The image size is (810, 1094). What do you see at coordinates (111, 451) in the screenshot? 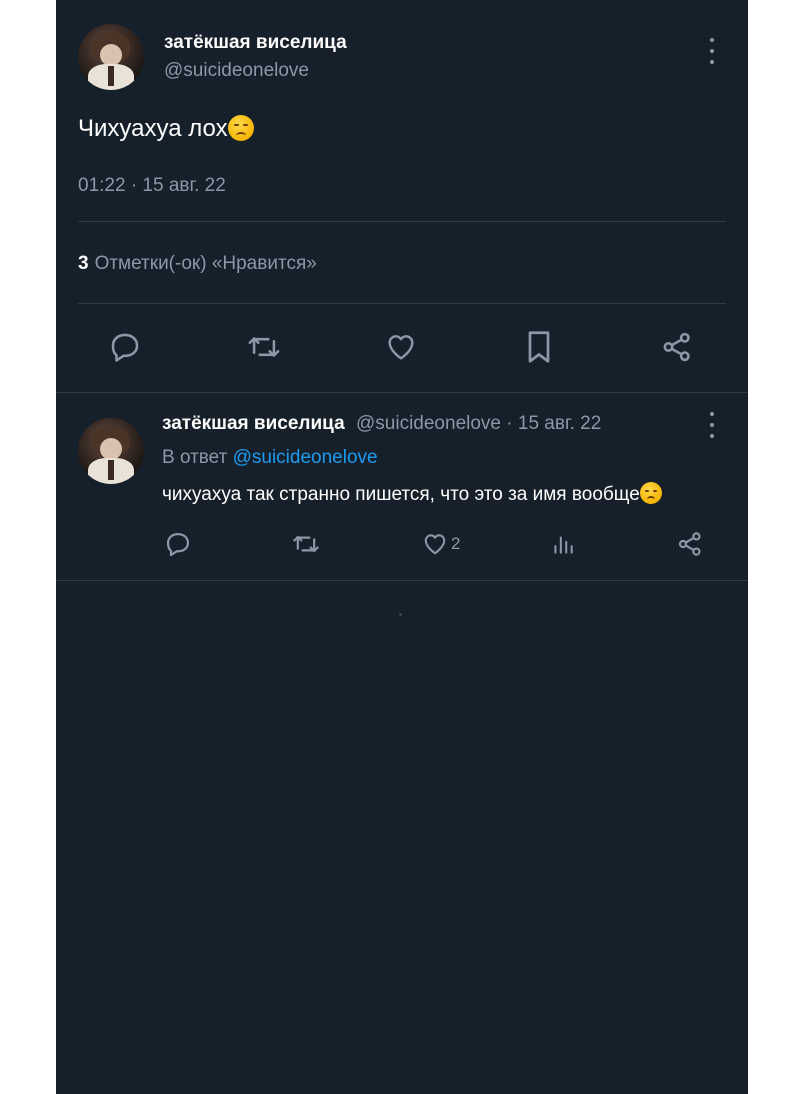
I see `reply-author-avatar` at bounding box center [111, 451].